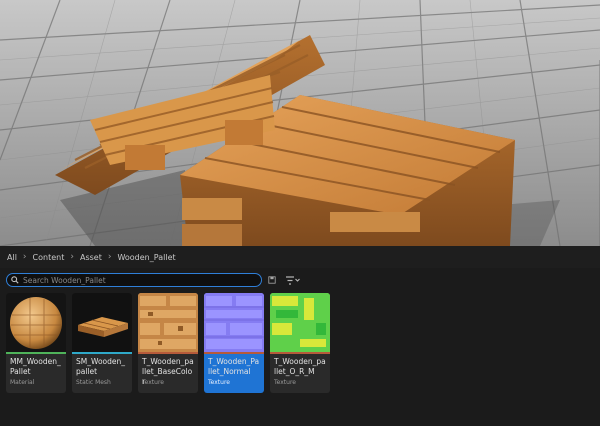  What do you see at coordinates (293, 280) in the screenshot?
I see `filter-icon` at bounding box center [293, 280].